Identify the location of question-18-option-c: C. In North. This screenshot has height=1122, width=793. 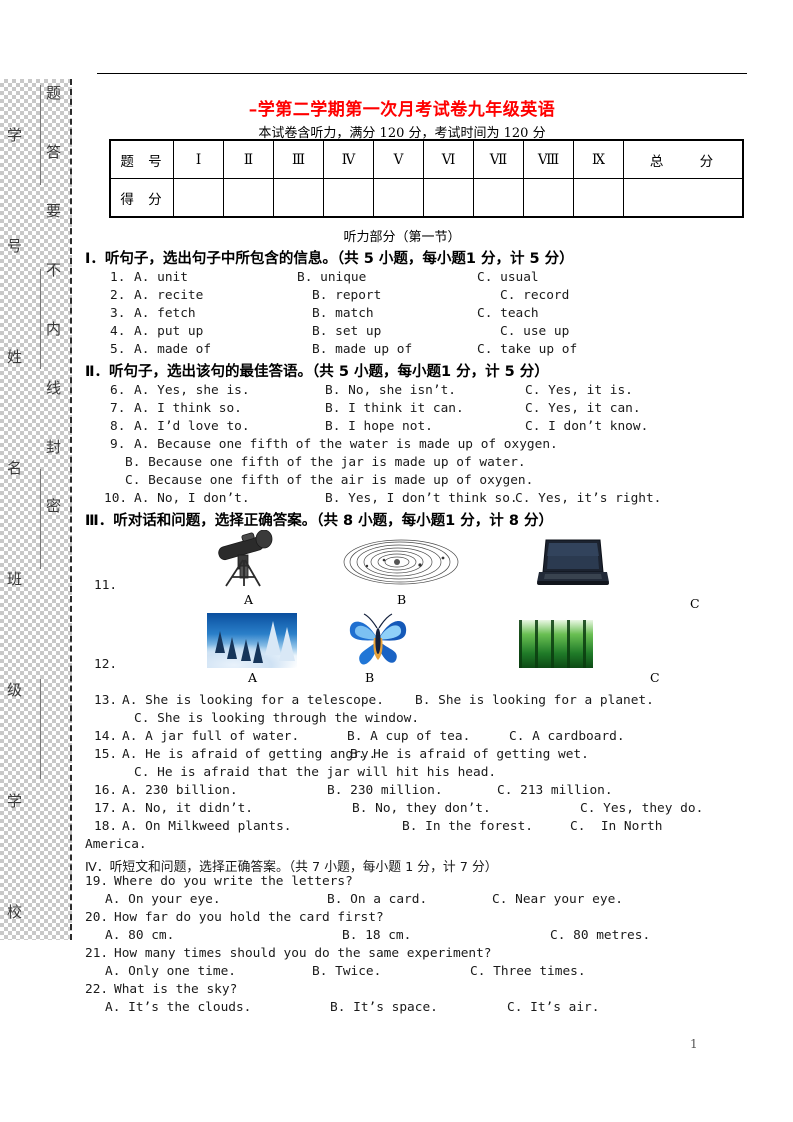
(616, 826).